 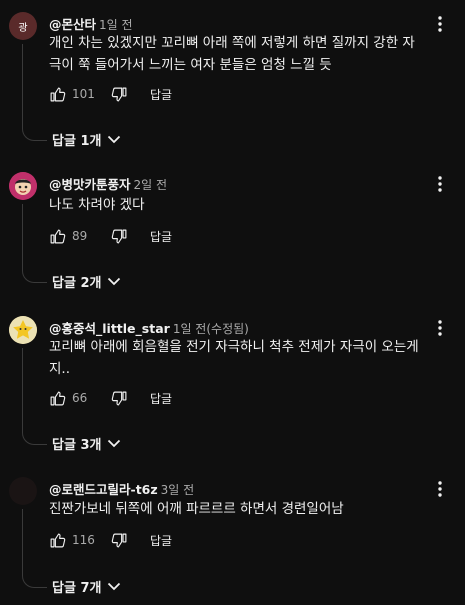 I want to click on avatar-initial: 광, so click(x=23, y=28).